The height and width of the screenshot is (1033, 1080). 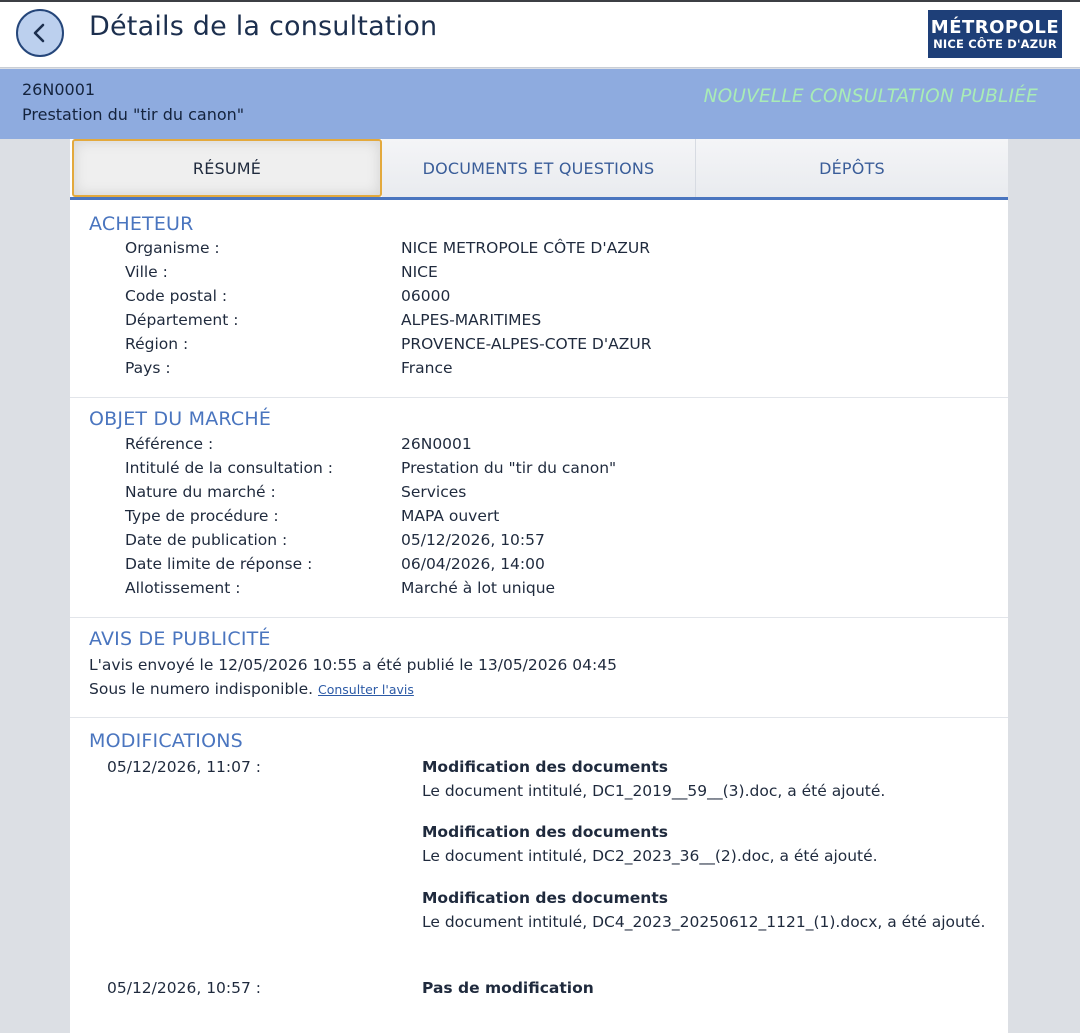 I want to click on info-row: Allotissement : Marché à lot unique, so click(x=539, y=591).